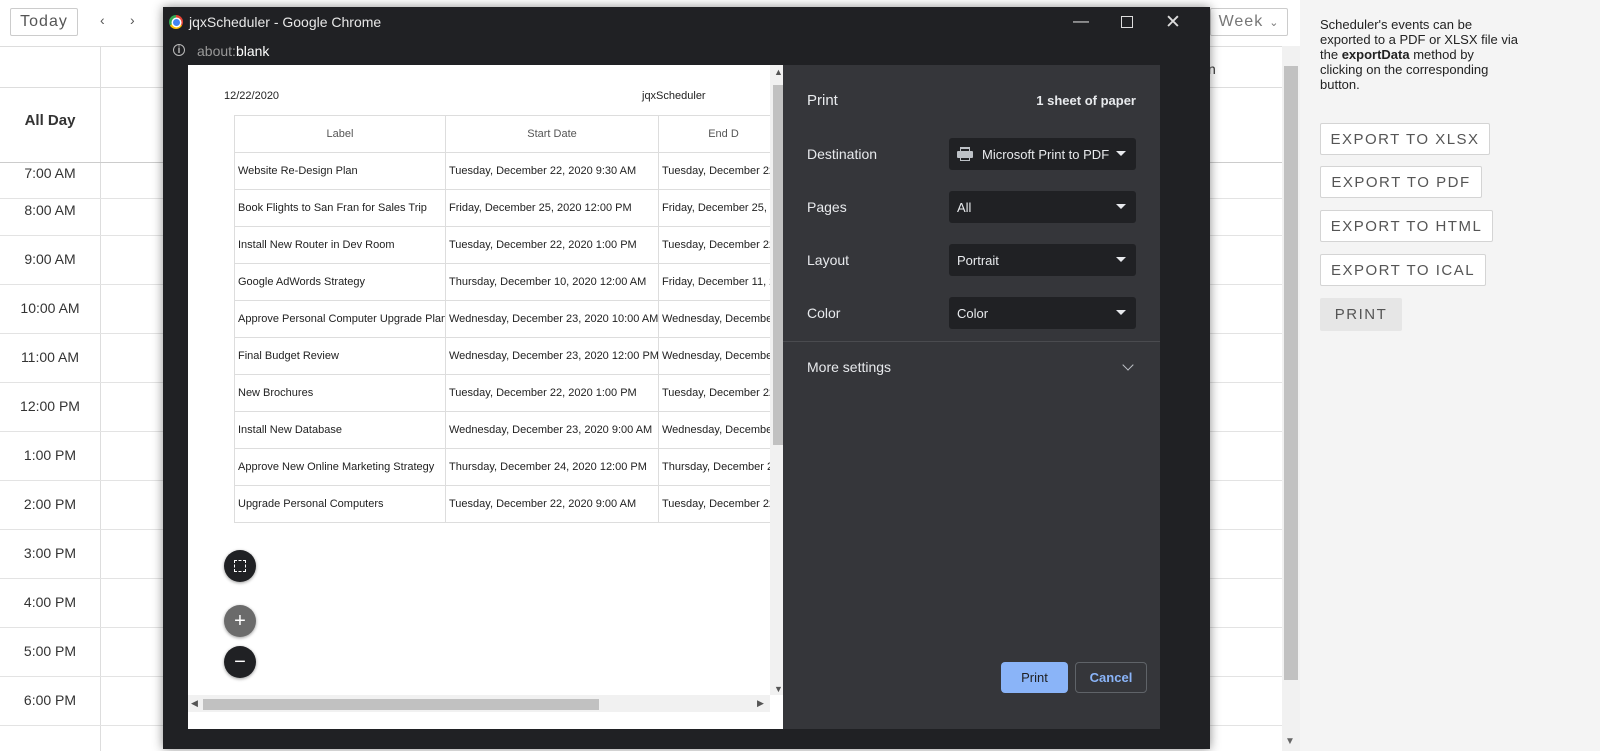 The height and width of the screenshot is (751, 1600). What do you see at coordinates (973, 313) in the screenshot?
I see `color-value: Color` at bounding box center [973, 313].